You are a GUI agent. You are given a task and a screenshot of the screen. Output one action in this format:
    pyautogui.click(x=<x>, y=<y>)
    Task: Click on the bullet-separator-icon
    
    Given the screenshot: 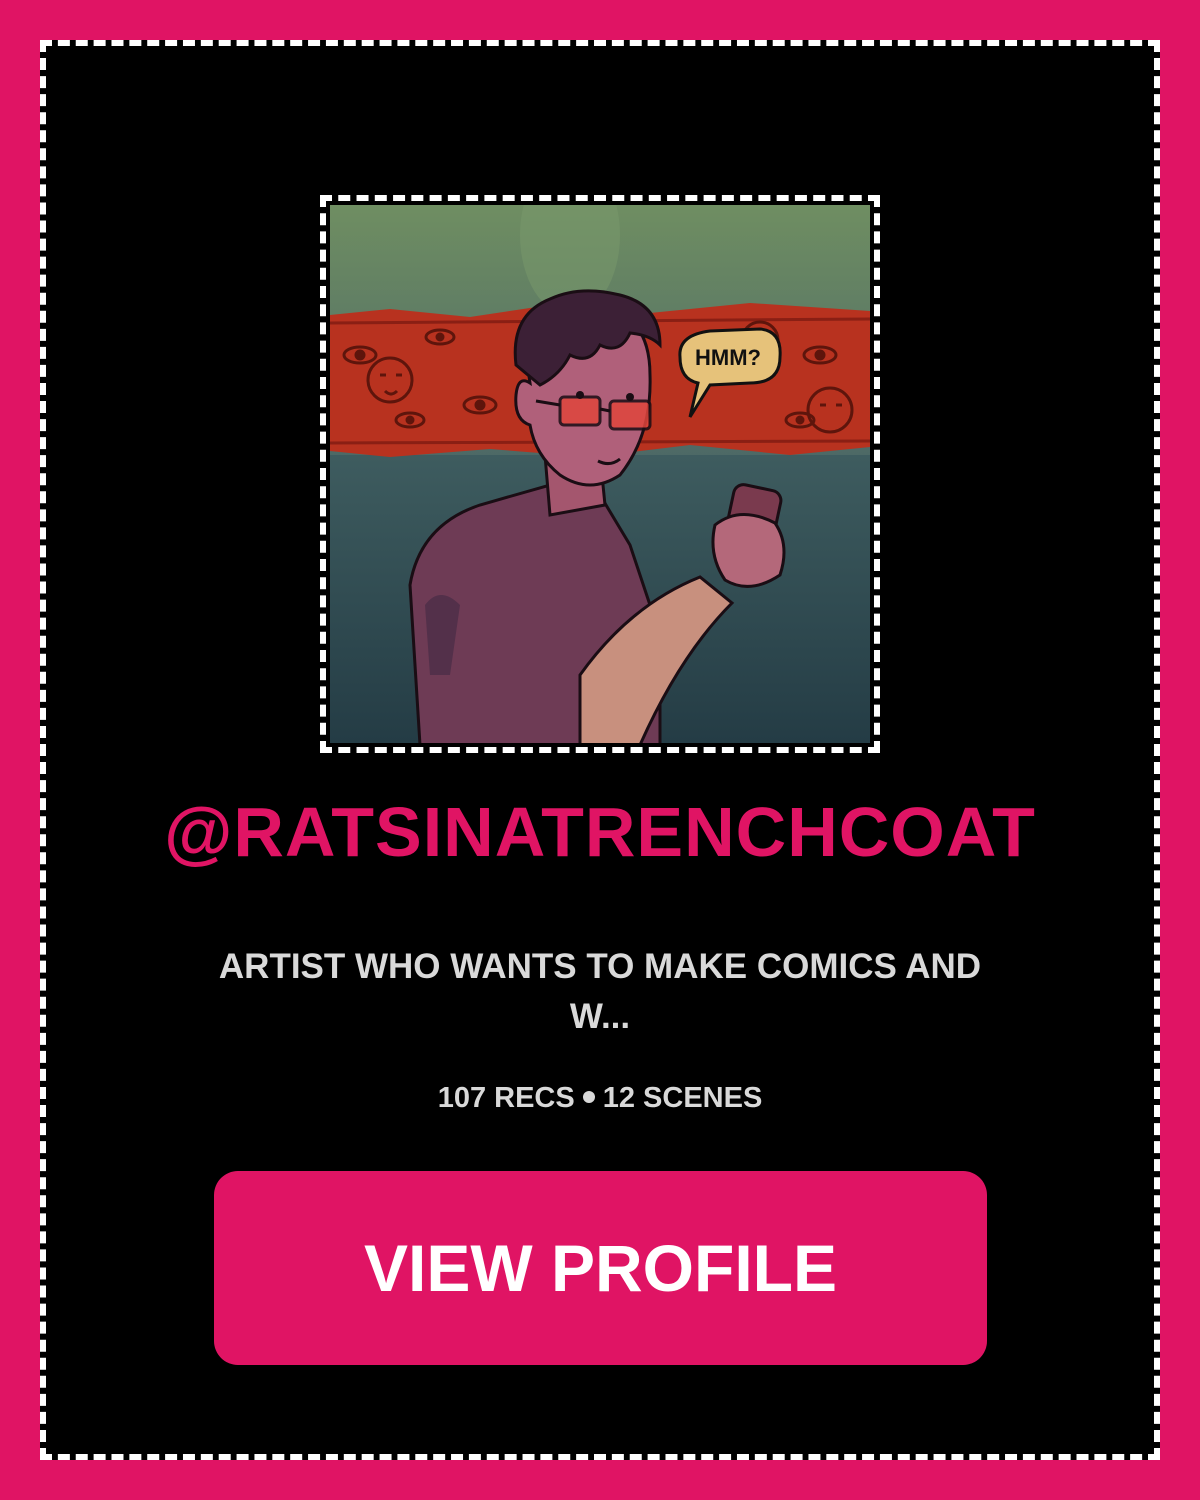 What is the action you would take?
    pyautogui.click(x=588, y=1097)
    